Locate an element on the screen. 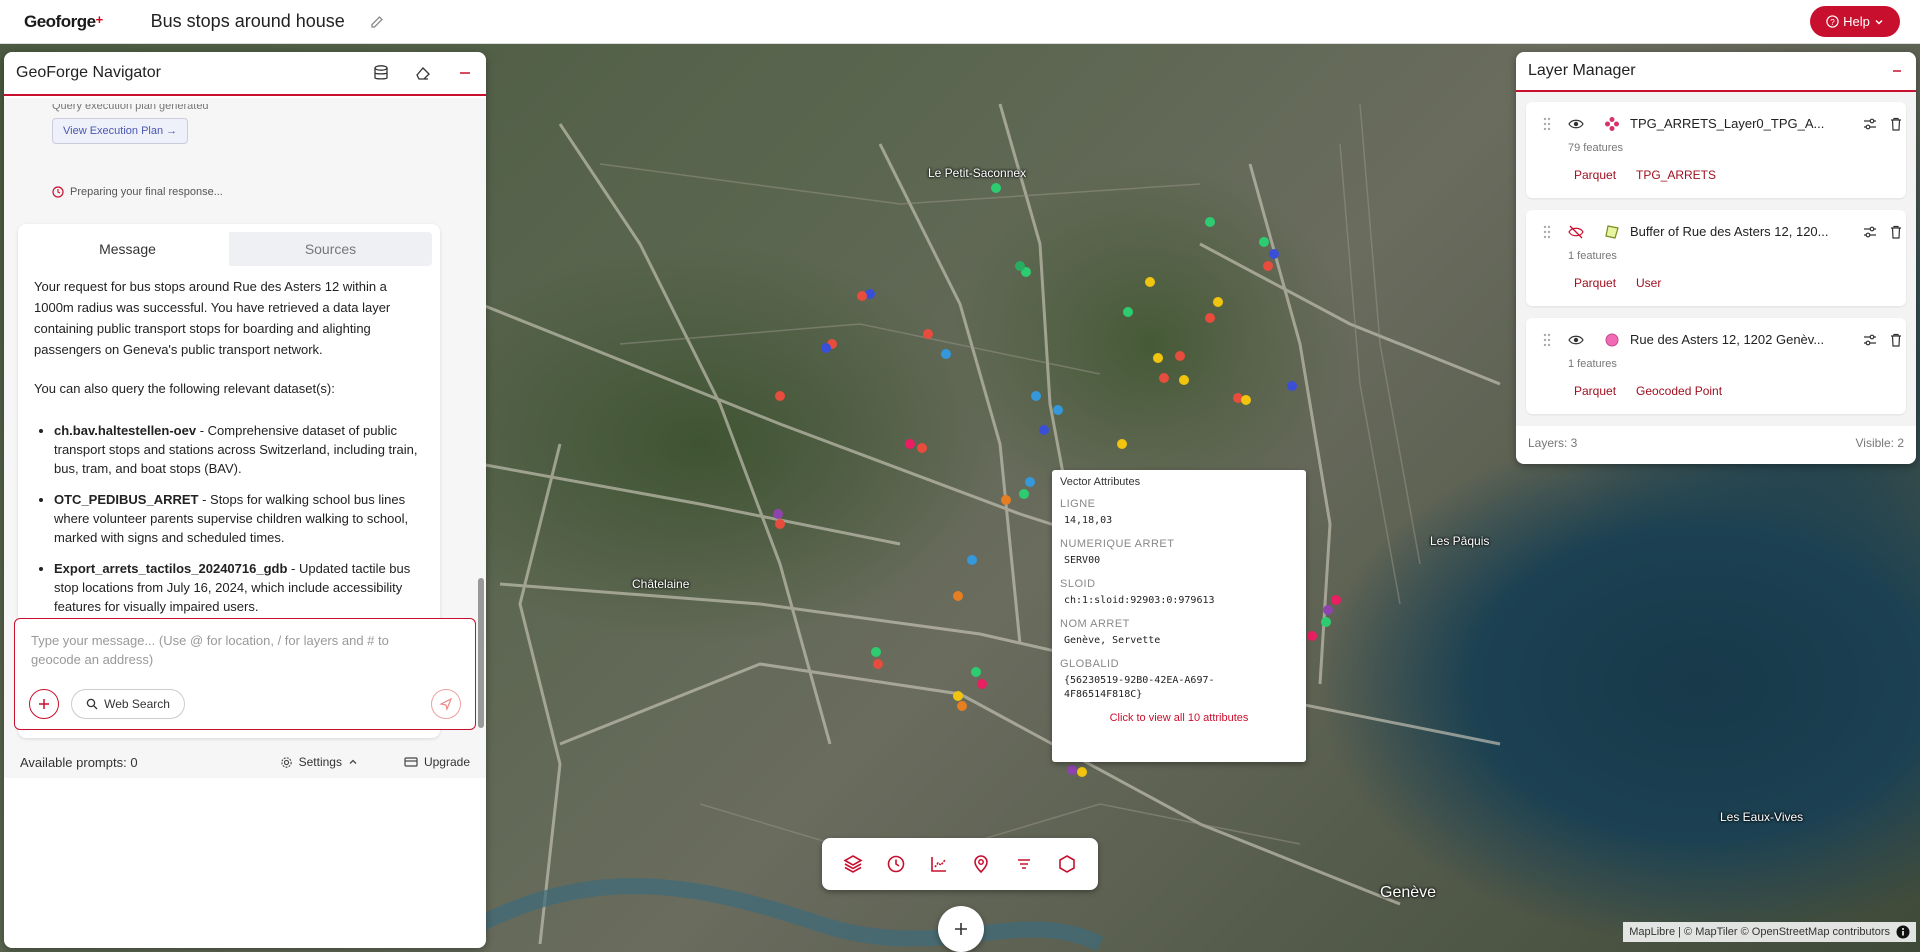  web-search-button: Web Search is located at coordinates (128, 704).